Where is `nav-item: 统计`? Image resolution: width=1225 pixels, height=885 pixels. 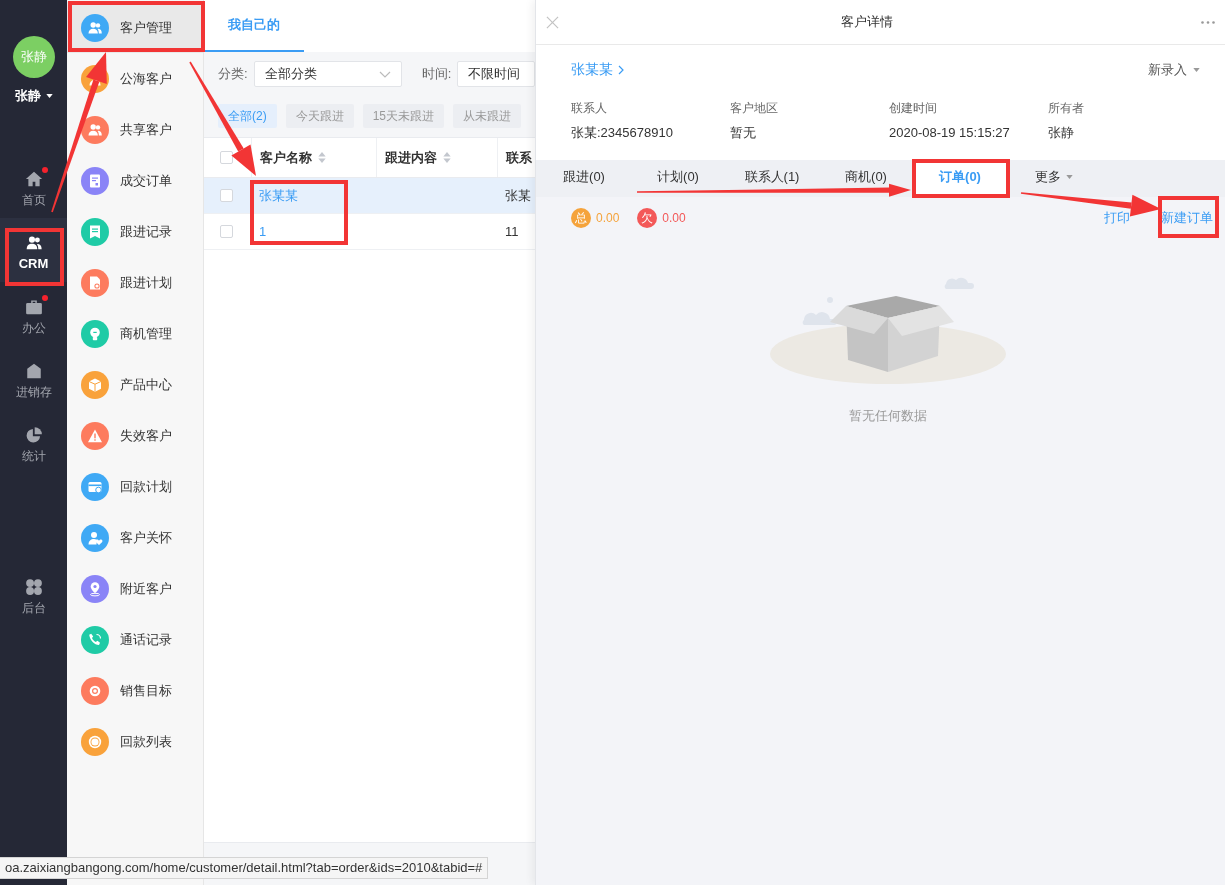 nav-item: 统计 is located at coordinates (33, 442).